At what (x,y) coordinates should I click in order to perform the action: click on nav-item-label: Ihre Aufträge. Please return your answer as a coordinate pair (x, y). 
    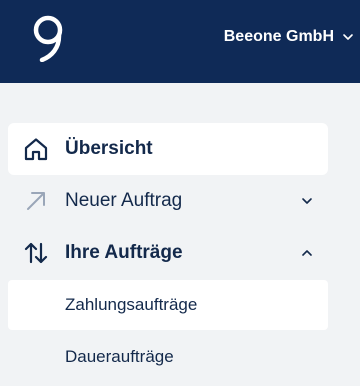
    Looking at the image, I should click on (124, 252).